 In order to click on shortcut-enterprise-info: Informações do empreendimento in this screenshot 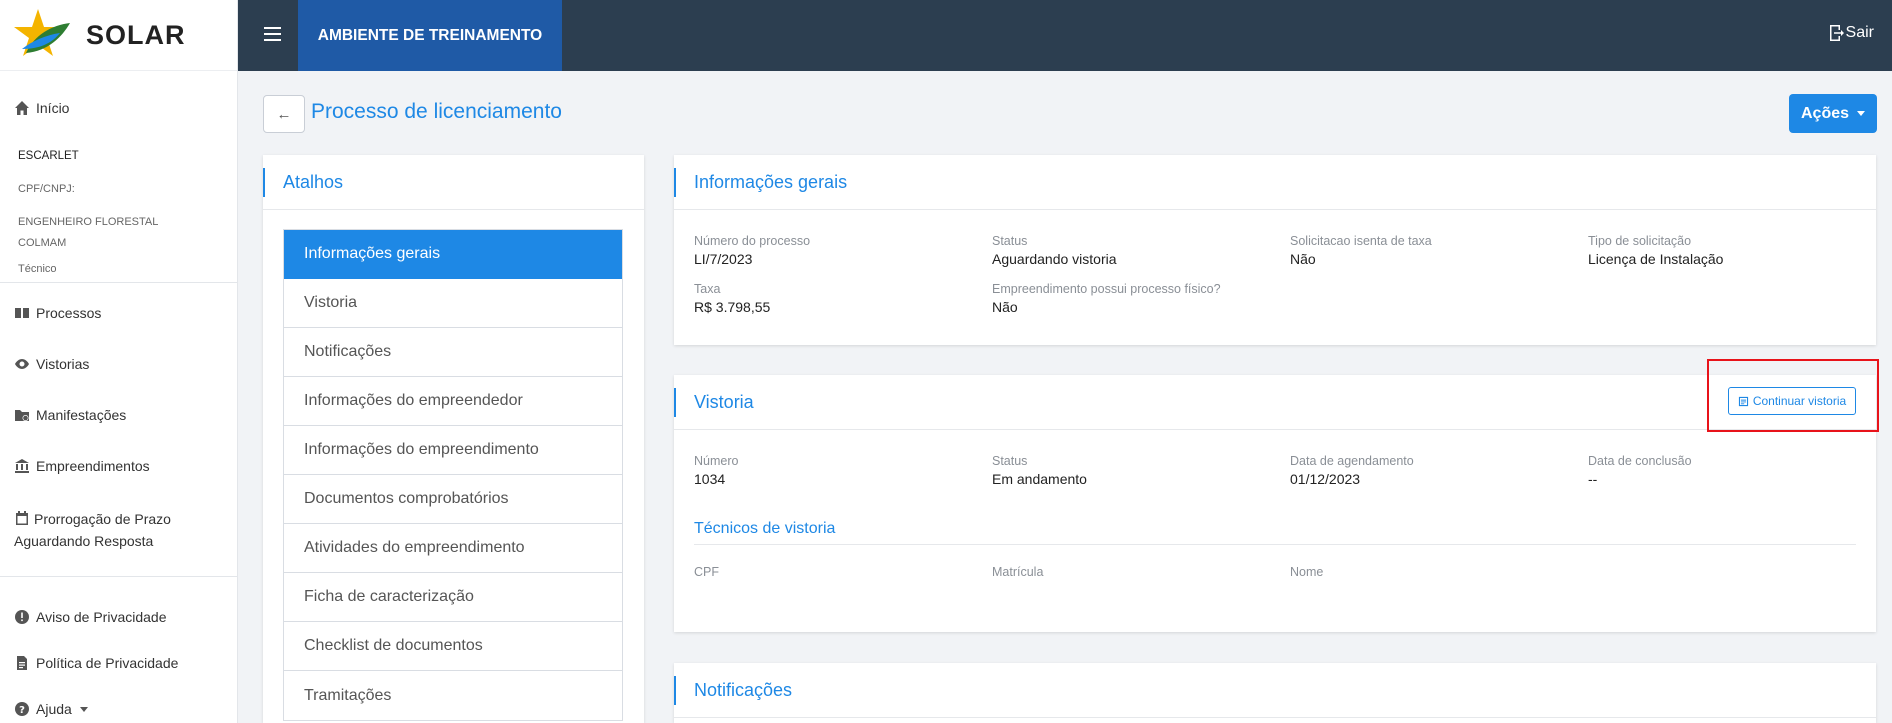, I will do `click(453, 450)`.